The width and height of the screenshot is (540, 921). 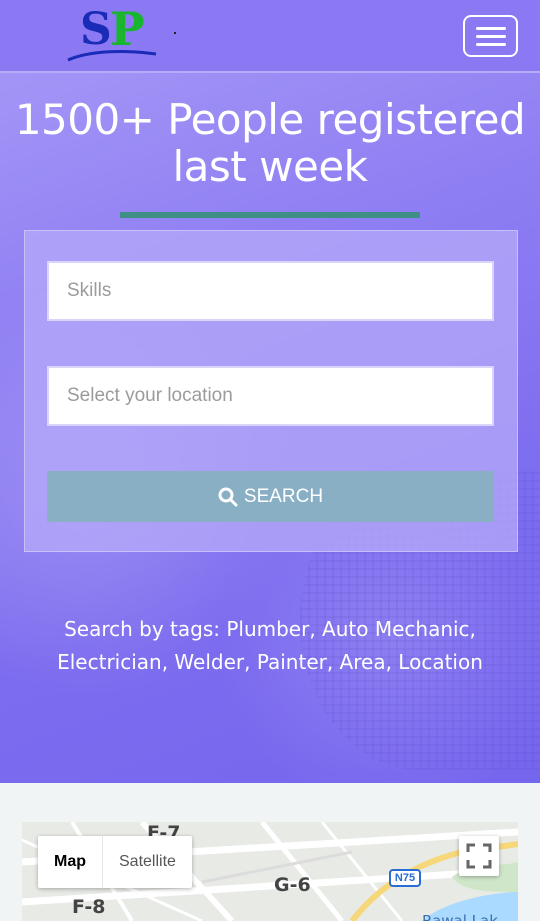 I want to click on map-label-f8: F-8, so click(x=89, y=907).